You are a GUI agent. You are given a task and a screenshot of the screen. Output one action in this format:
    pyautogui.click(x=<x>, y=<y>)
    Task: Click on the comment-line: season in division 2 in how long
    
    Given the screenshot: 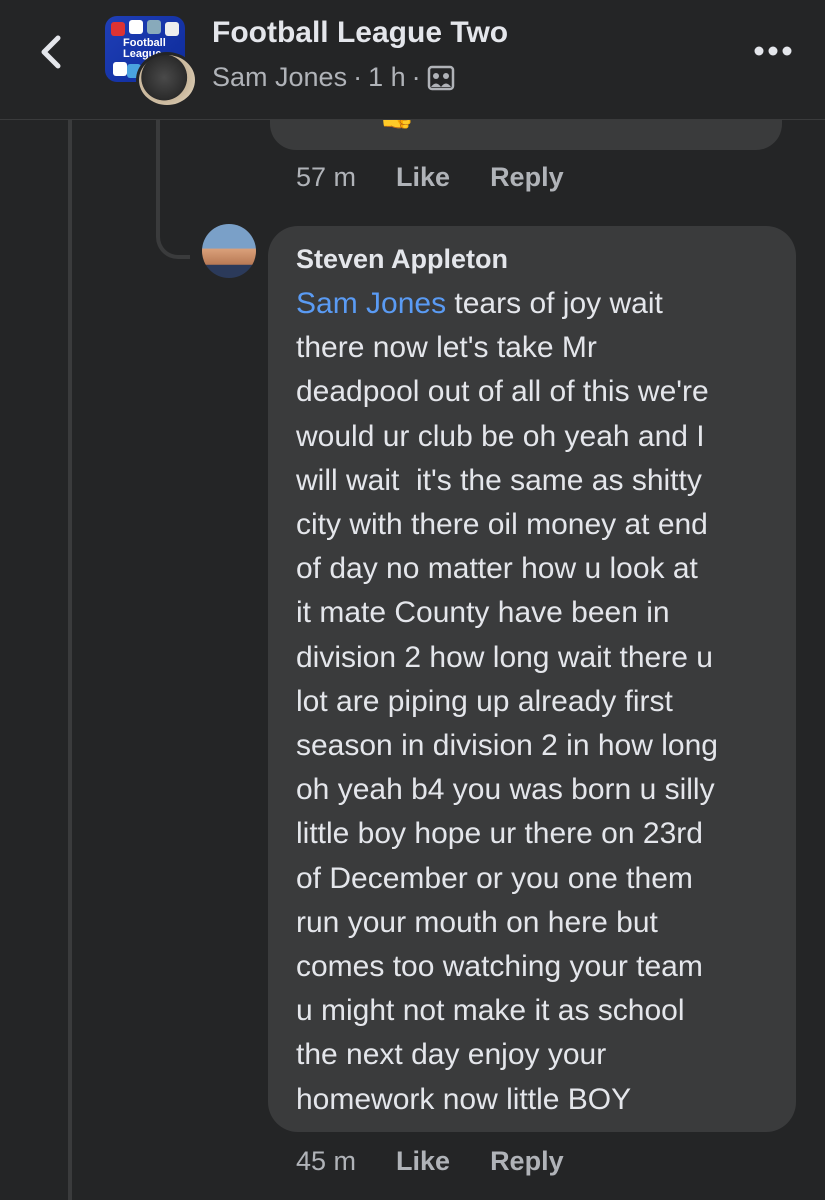 What is the action you would take?
    pyautogui.click(x=507, y=746)
    